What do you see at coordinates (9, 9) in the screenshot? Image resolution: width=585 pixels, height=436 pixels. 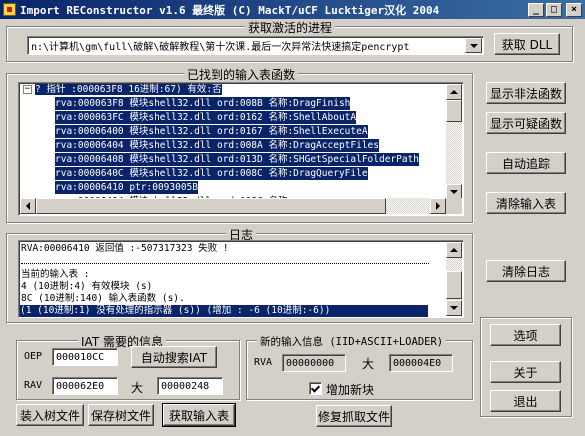 I see `app-icon` at bounding box center [9, 9].